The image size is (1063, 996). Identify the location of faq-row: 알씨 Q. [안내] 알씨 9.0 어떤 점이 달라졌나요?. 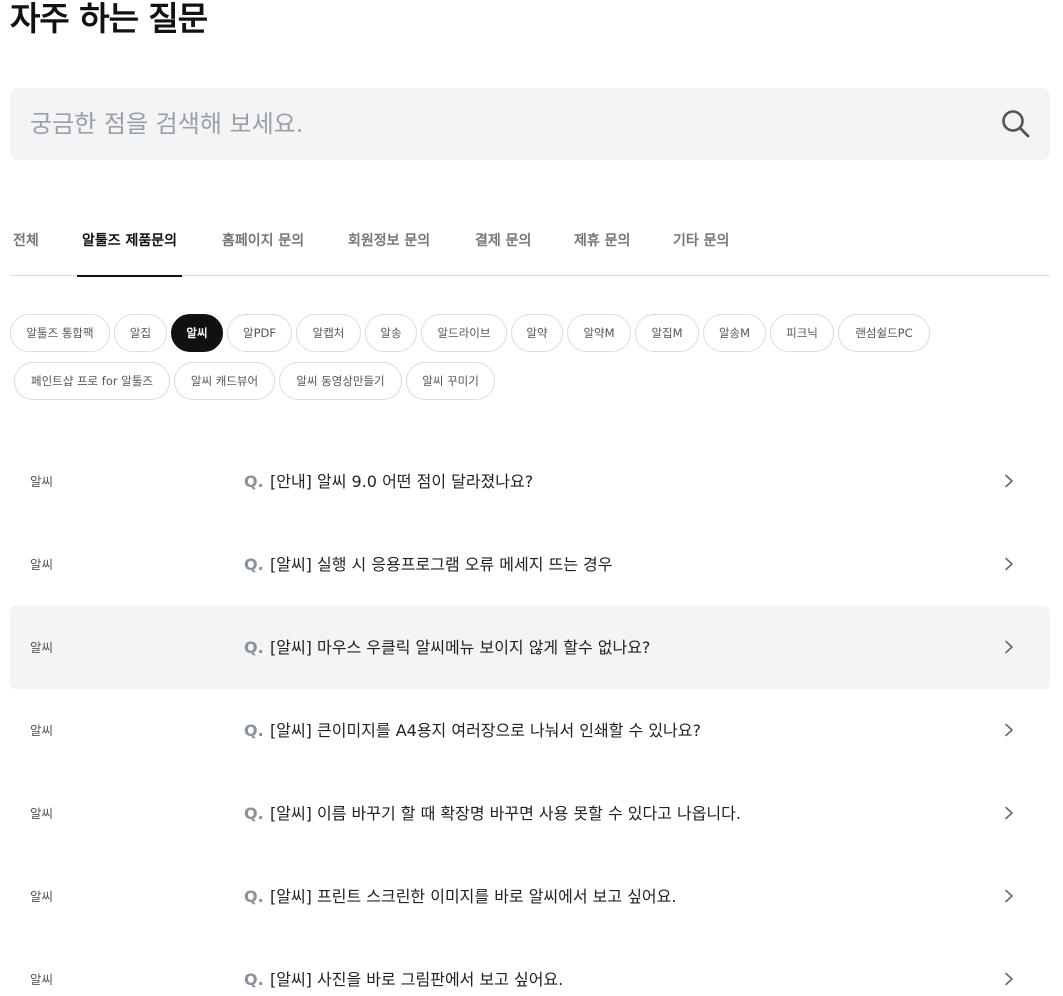
(530, 481).